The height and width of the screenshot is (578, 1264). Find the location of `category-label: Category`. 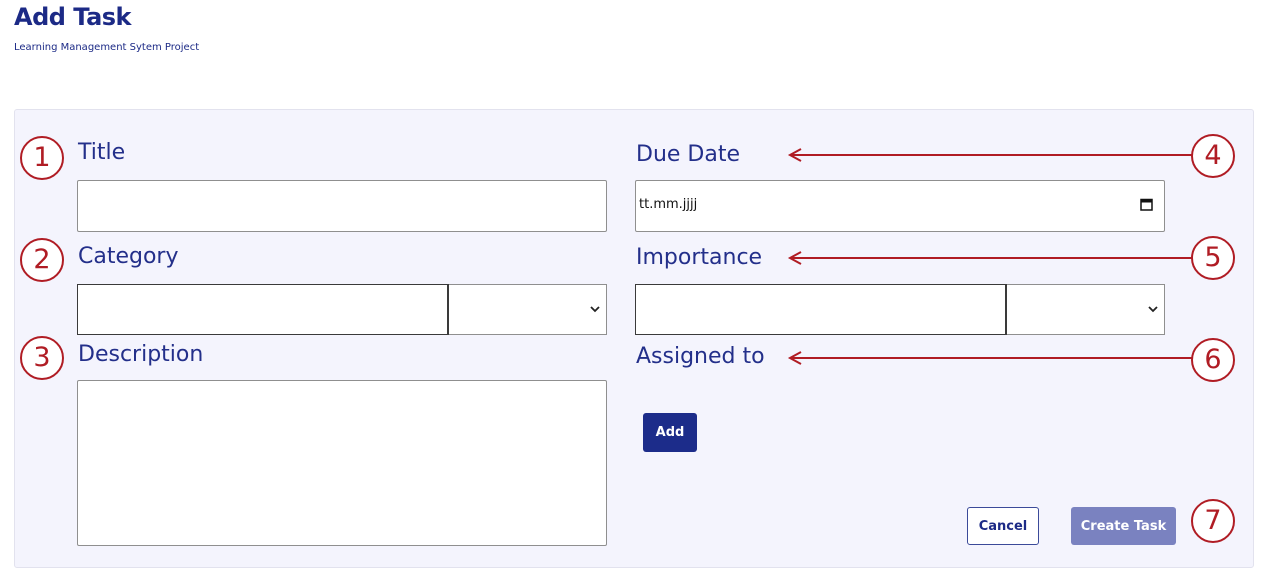

category-label: Category is located at coordinates (128, 256).